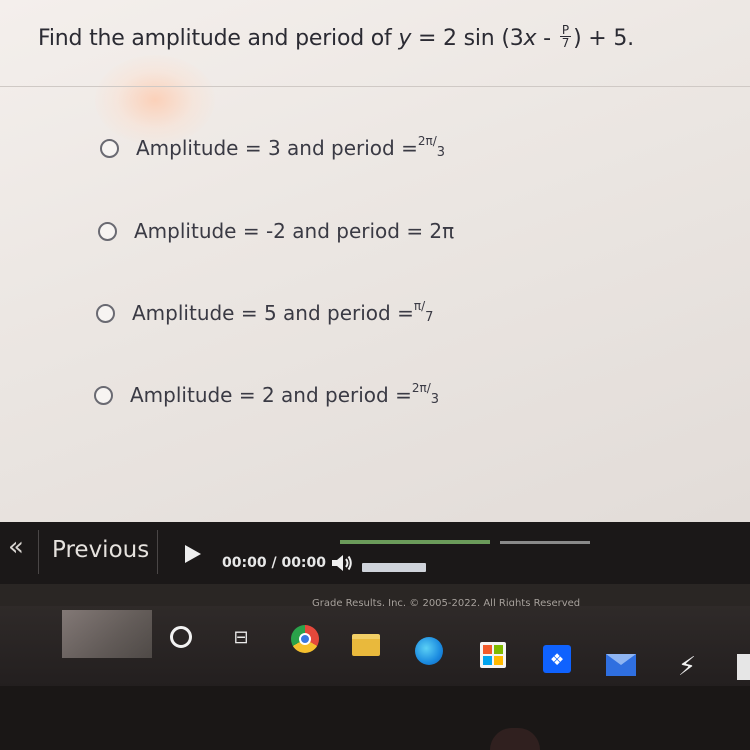  I want to click on answer-option-3: Amplitude = 5 and period = π/7, so click(265, 312).